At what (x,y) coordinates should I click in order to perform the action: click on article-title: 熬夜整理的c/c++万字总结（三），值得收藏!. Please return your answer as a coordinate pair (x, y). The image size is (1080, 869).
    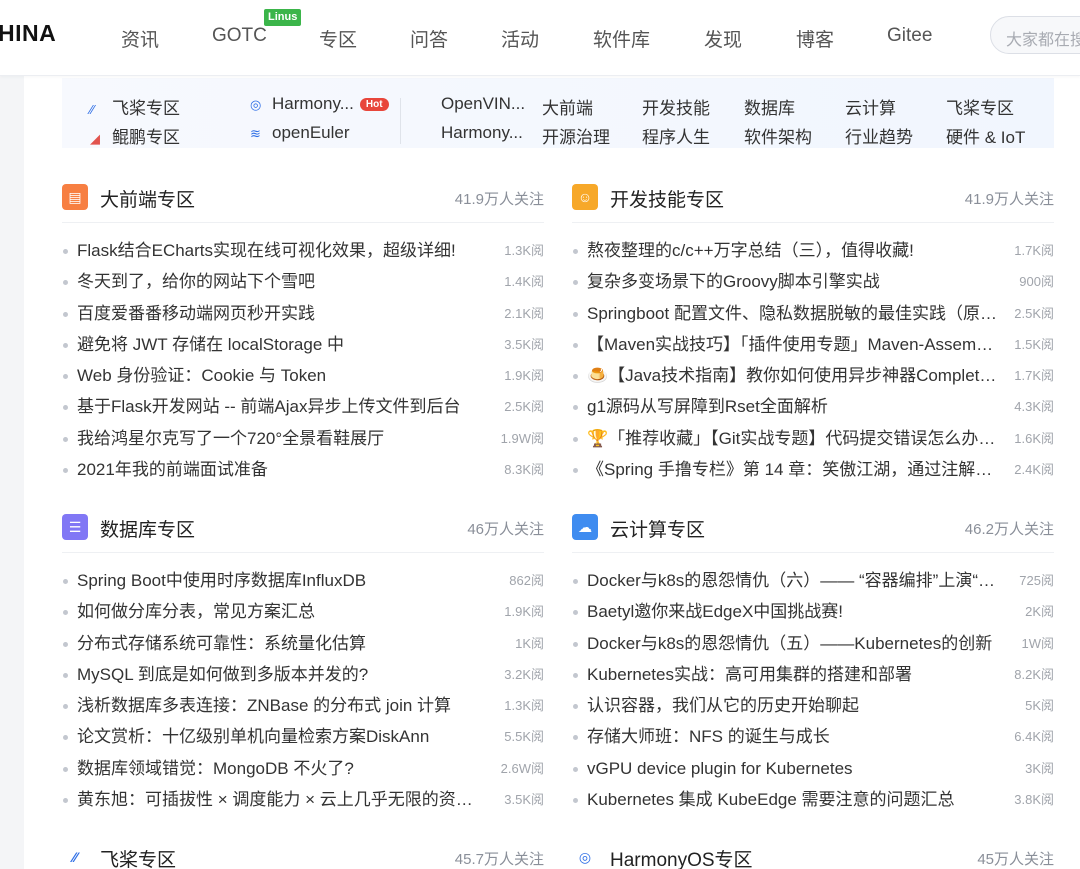
    Looking at the image, I should click on (792, 250).